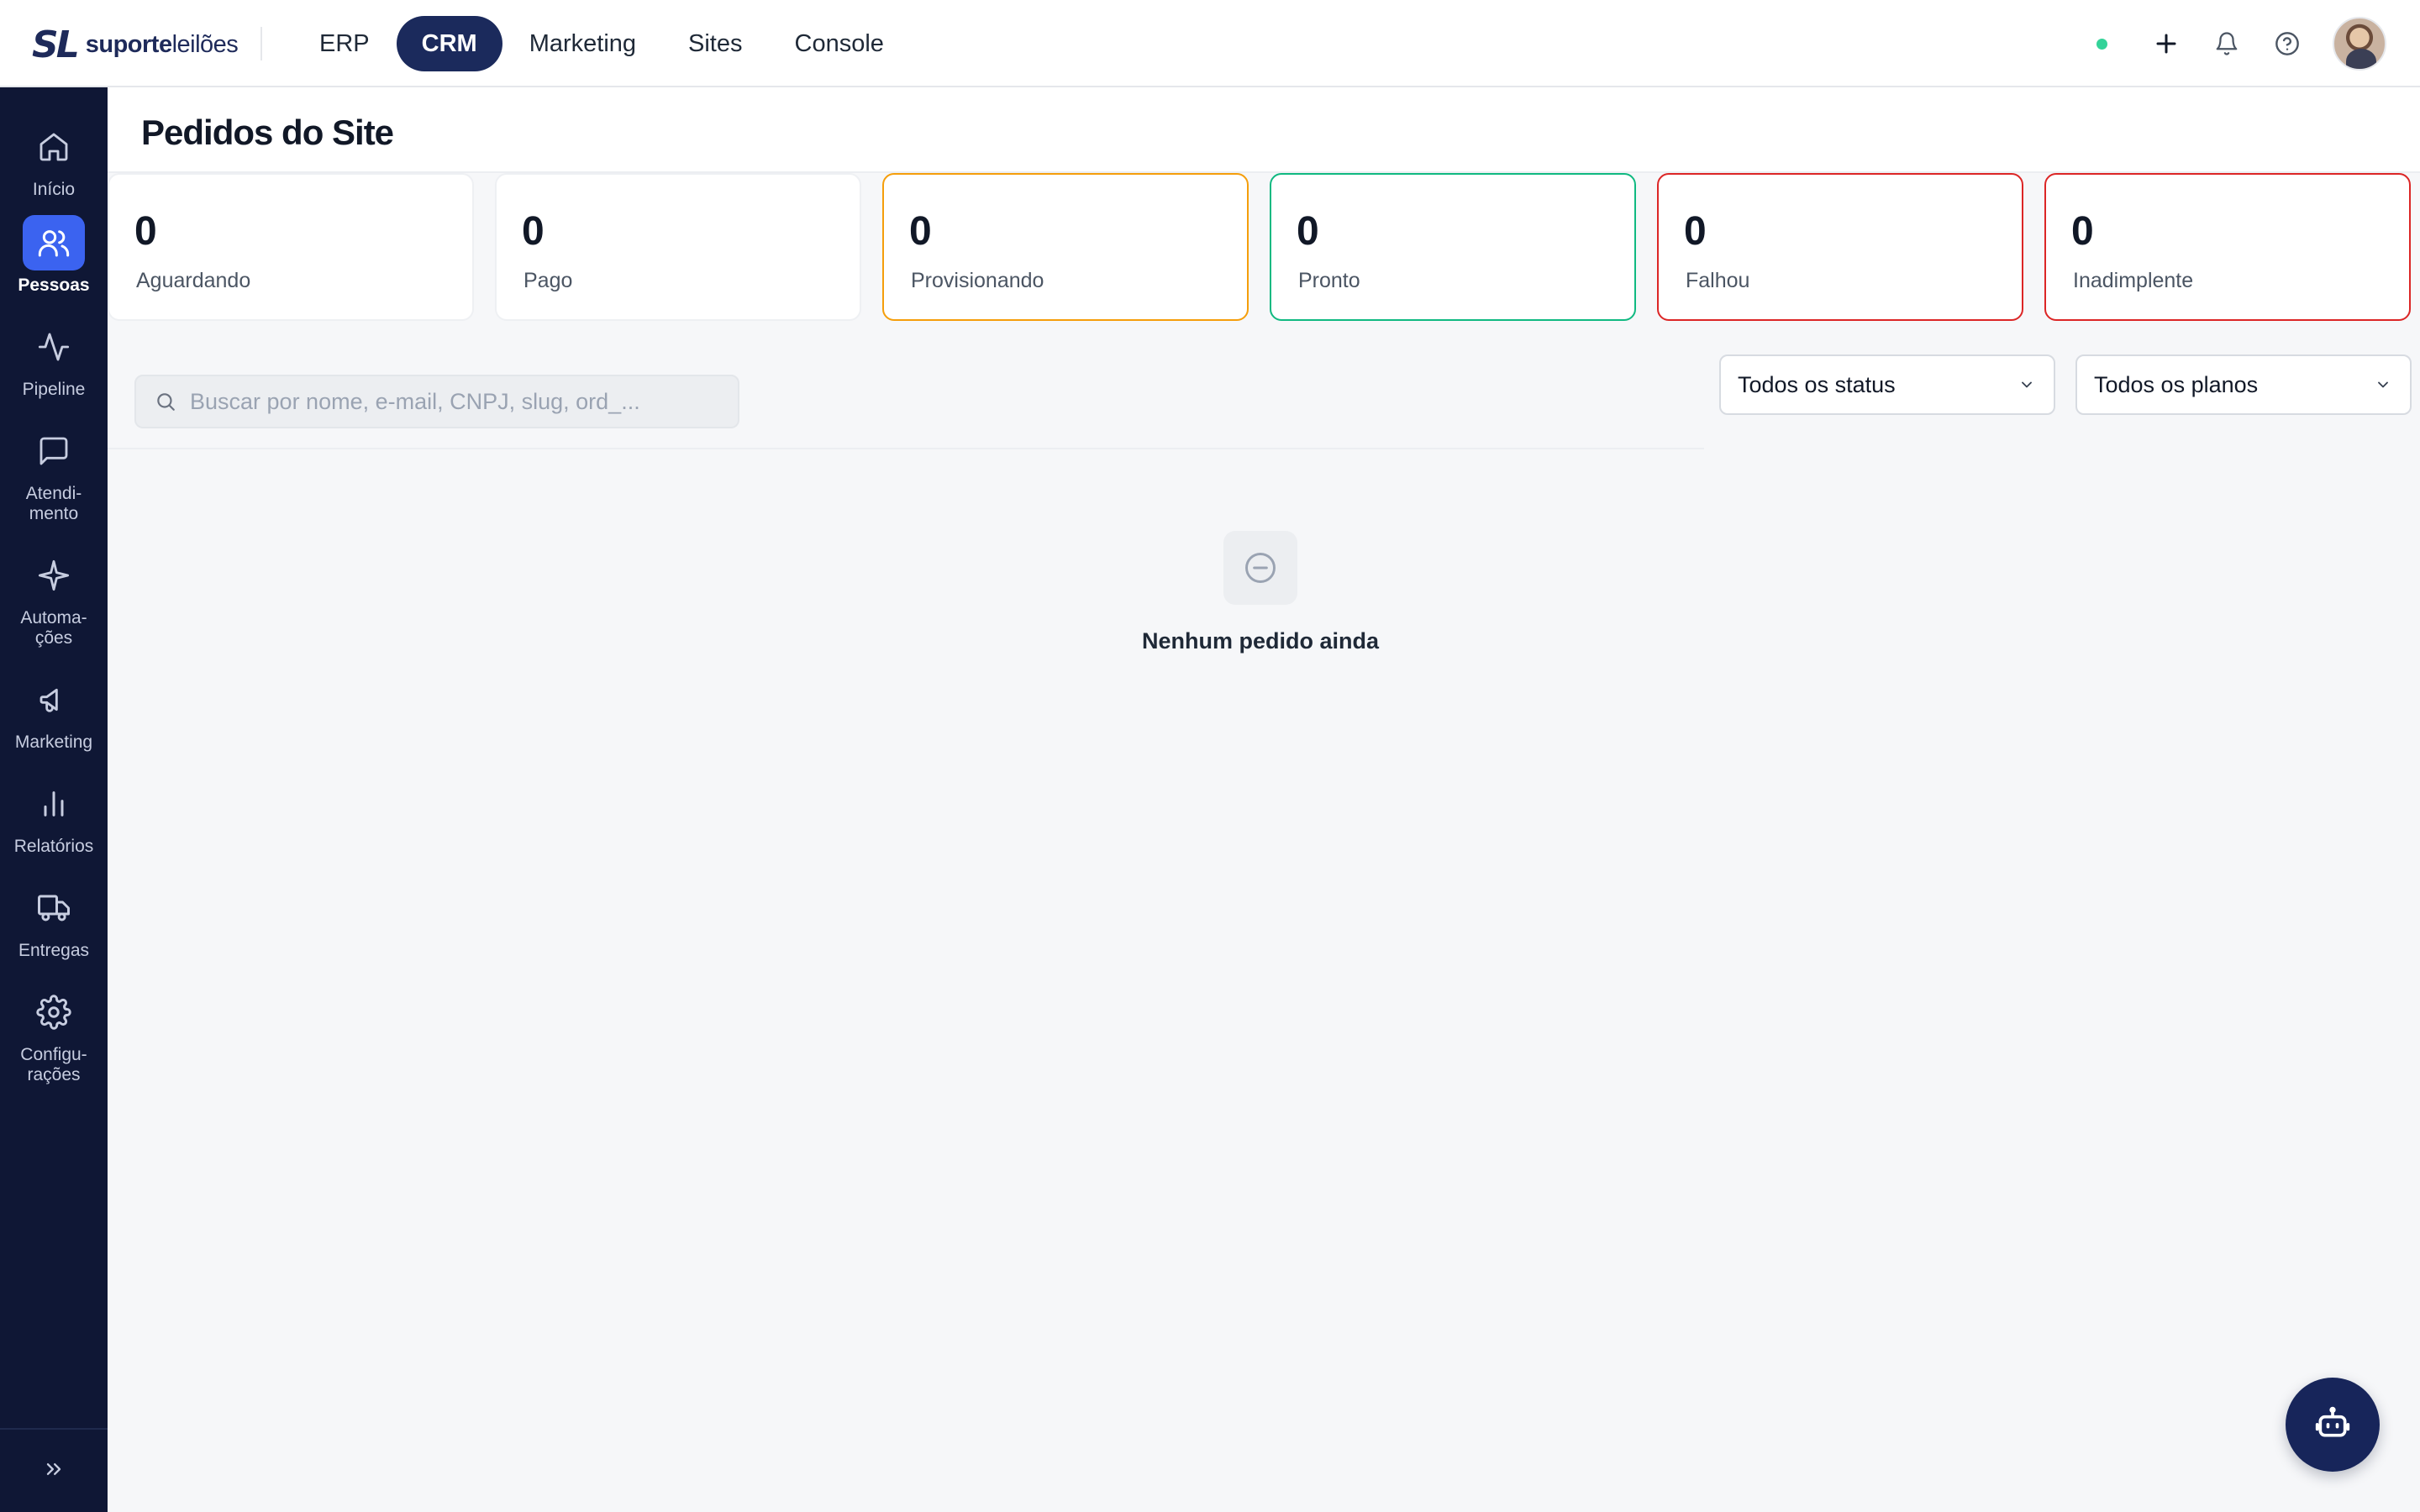  What do you see at coordinates (840, 43) in the screenshot?
I see `nav-console: Console` at bounding box center [840, 43].